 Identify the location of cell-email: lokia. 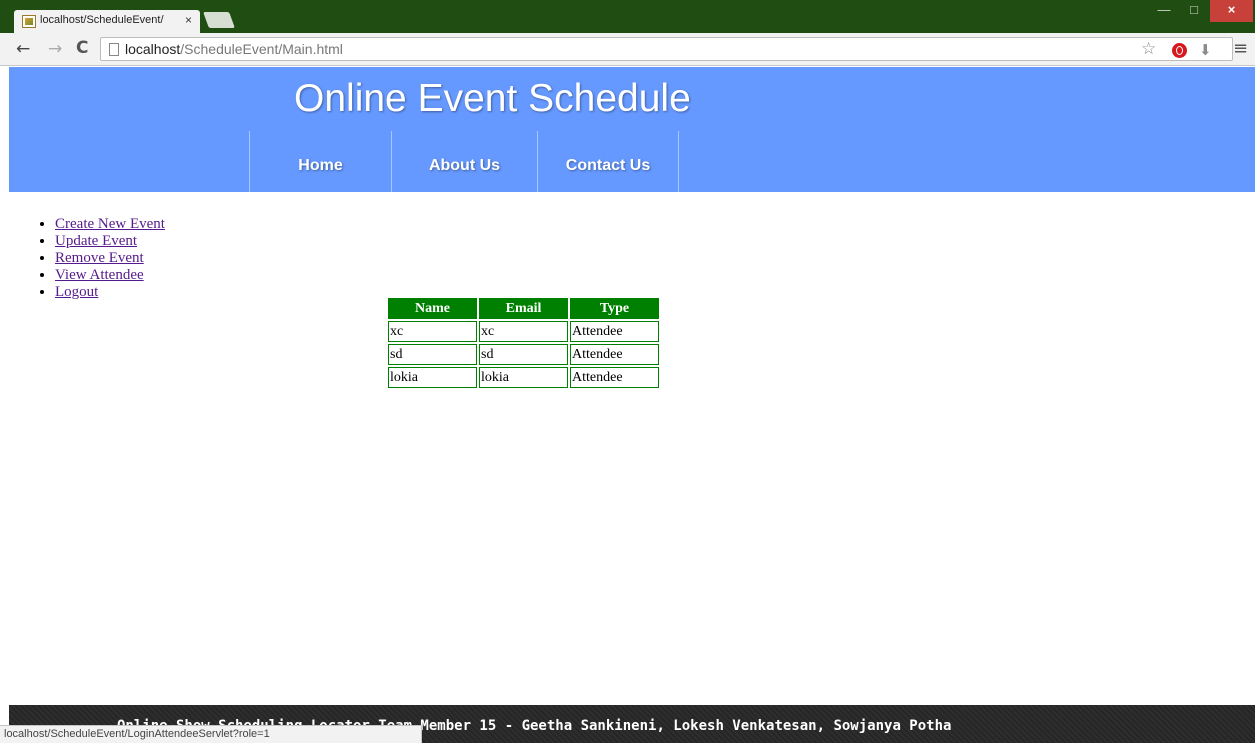
(523, 377).